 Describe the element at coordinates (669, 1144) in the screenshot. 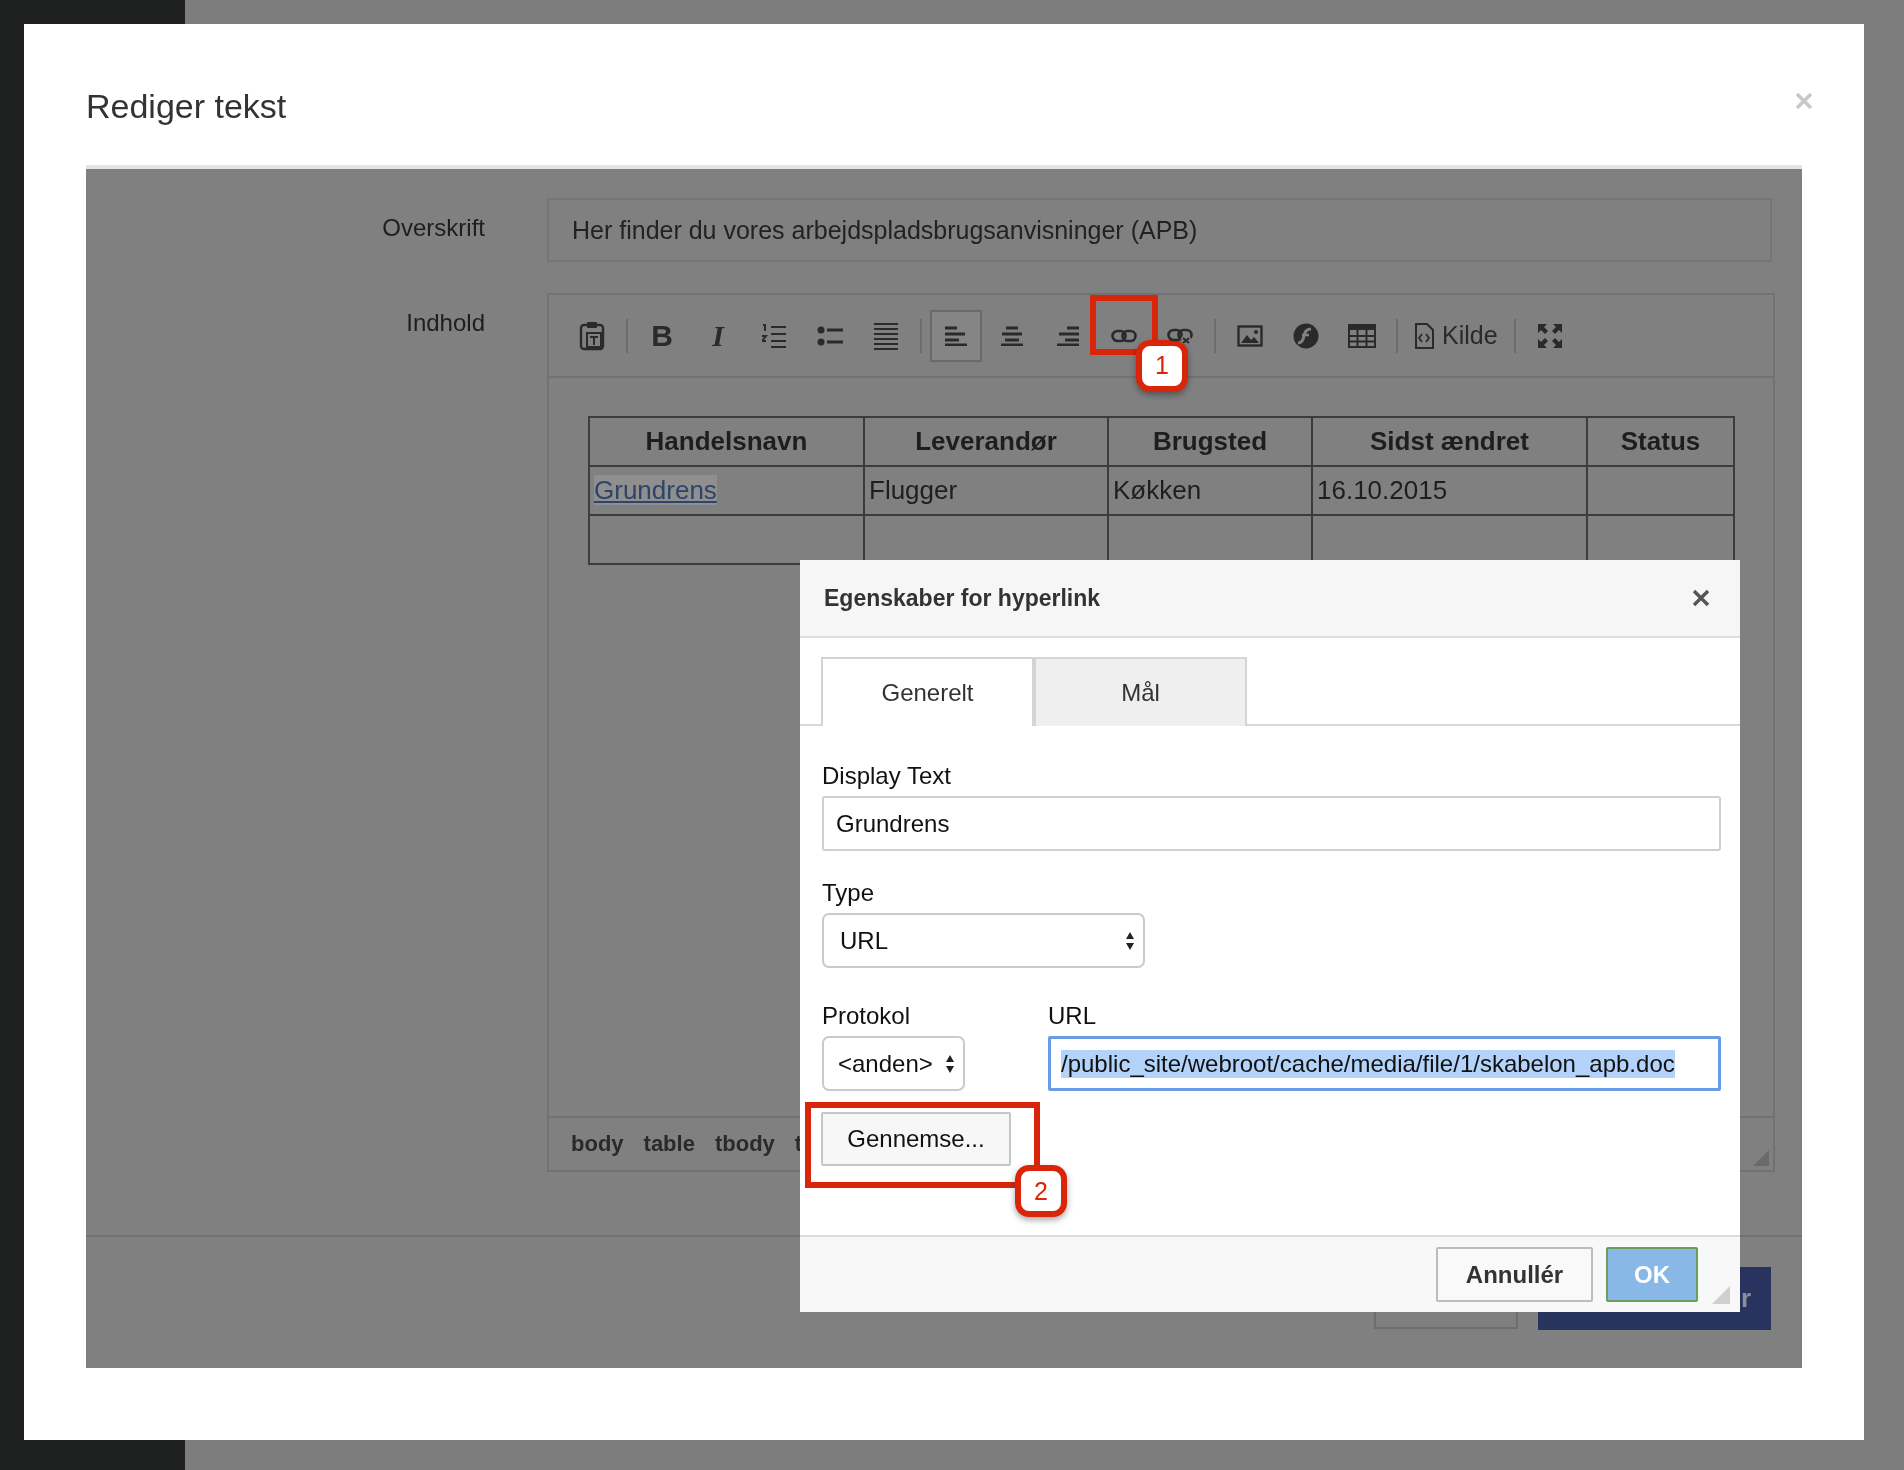

I see `path-crumb: table` at that location.